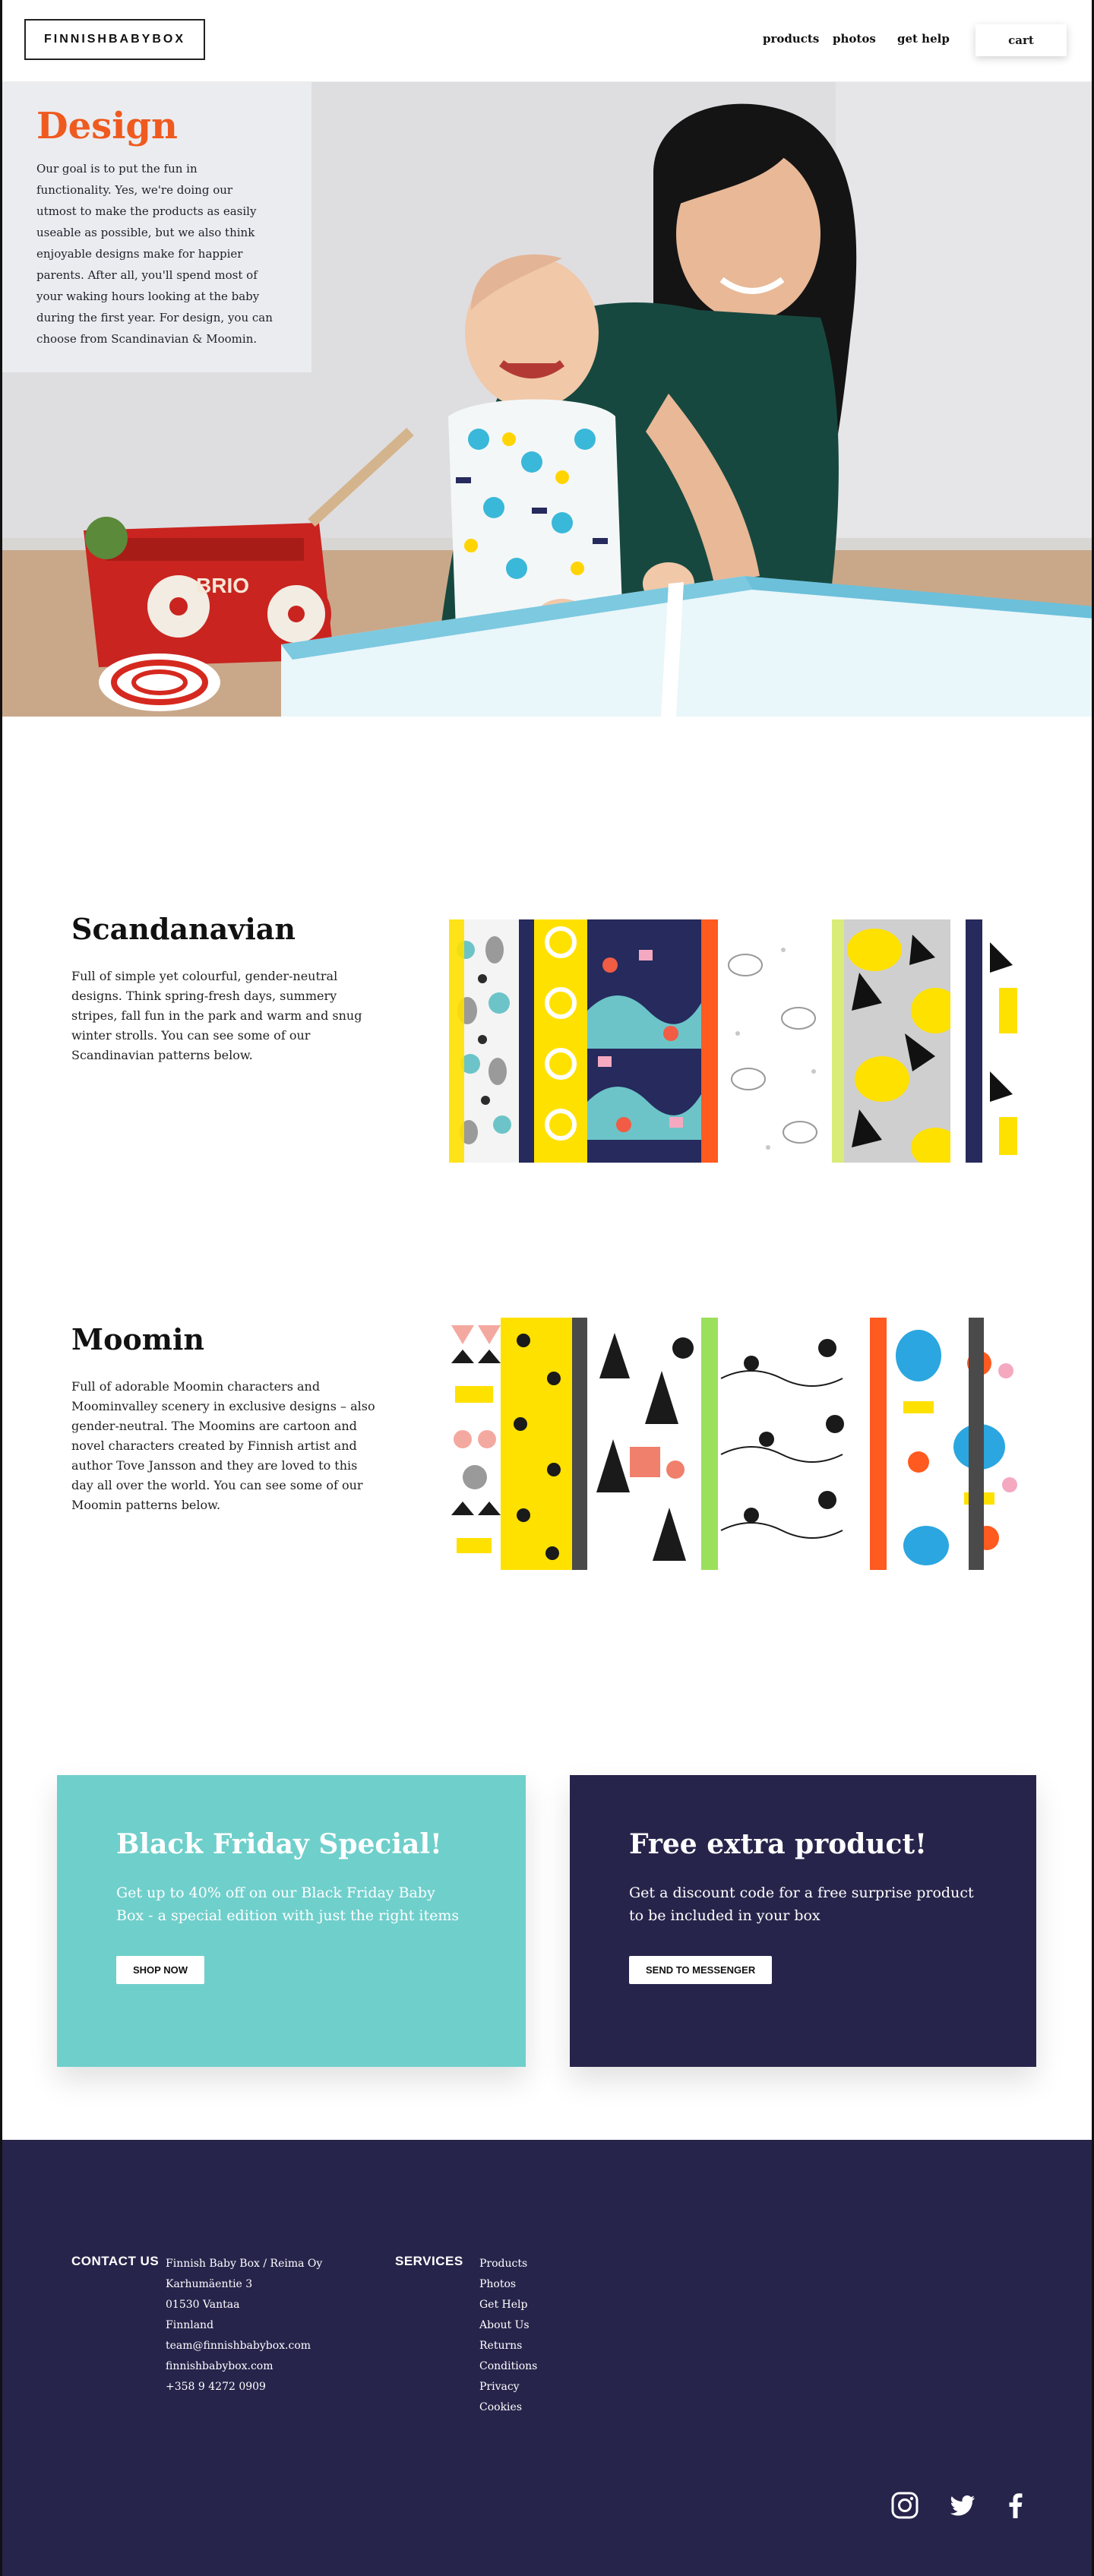 The width and height of the screenshot is (1094, 2576). I want to click on footer-link-photos: Photos, so click(508, 2284).